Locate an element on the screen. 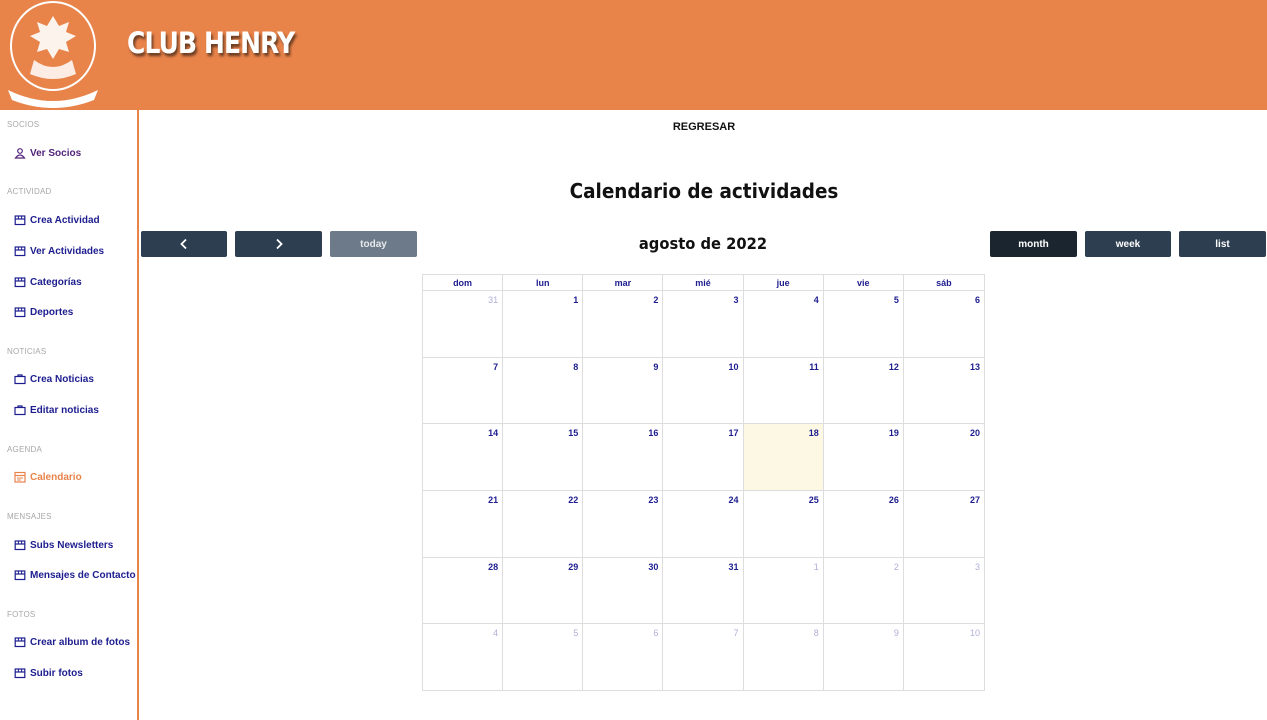 The image size is (1267, 720). day-number: 30 is located at coordinates (653, 567).